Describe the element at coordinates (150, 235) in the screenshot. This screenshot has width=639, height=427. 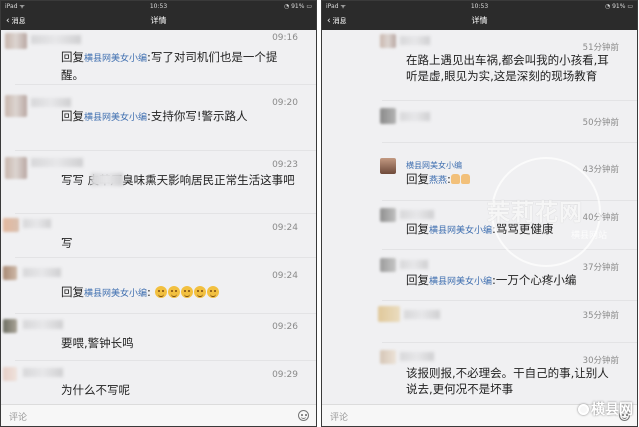
I see `comment-item: 09:24 写` at that location.